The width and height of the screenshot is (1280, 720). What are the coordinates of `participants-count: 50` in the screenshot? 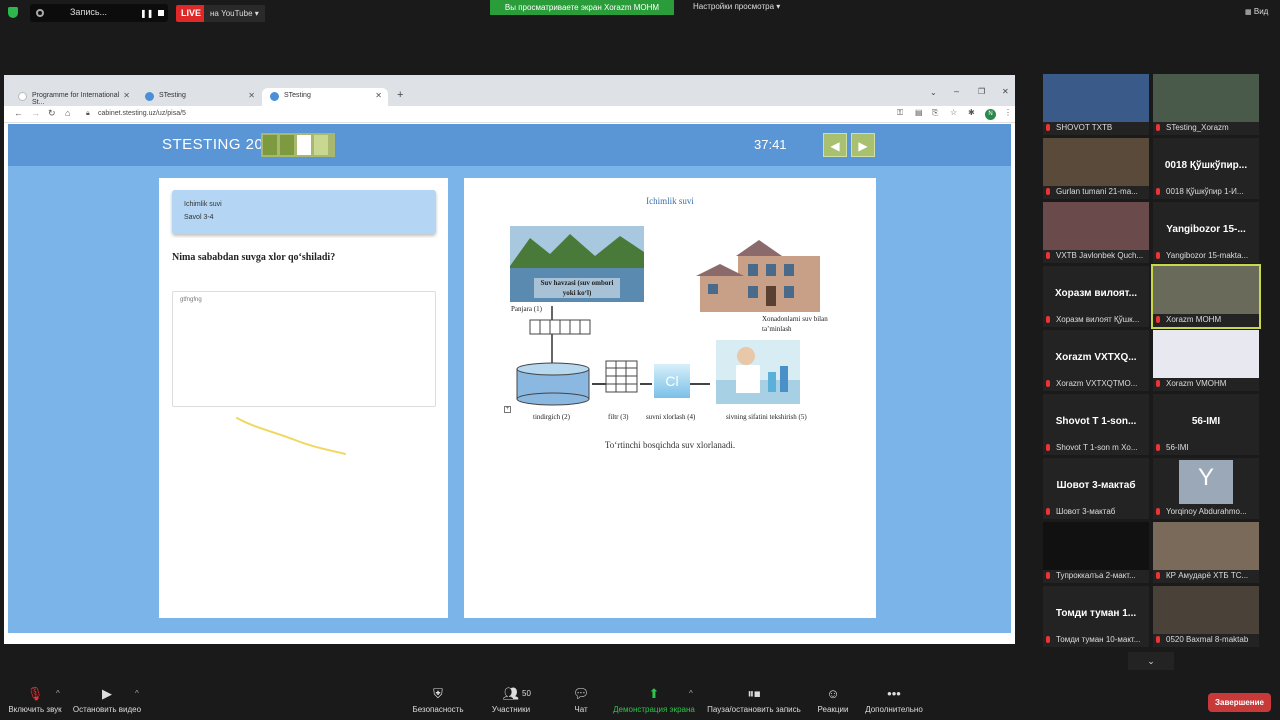 It's located at (526, 693).